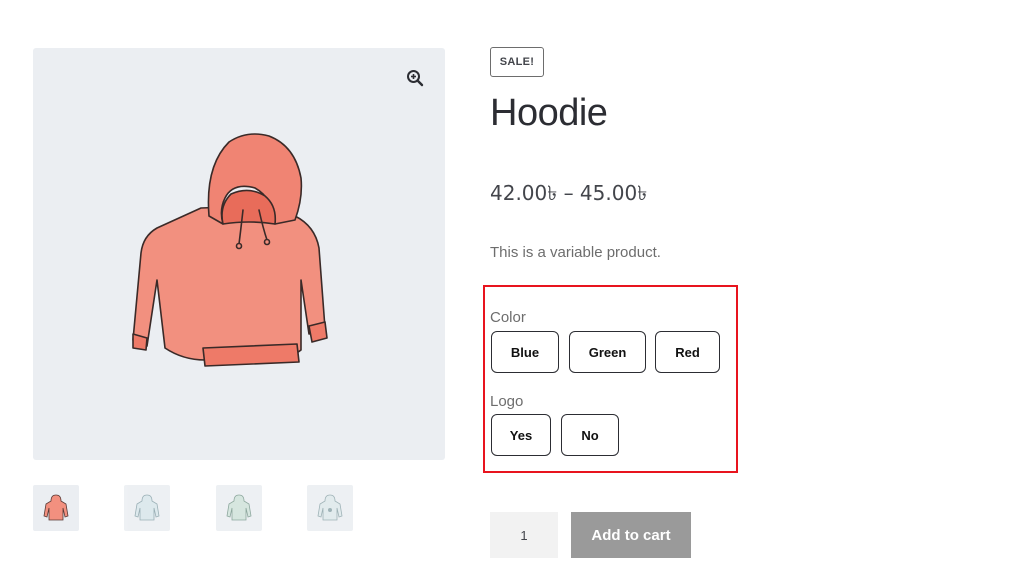 Image resolution: width=1024 pixels, height=587 pixels. What do you see at coordinates (508, 317) in the screenshot?
I see `color-label: Color` at bounding box center [508, 317].